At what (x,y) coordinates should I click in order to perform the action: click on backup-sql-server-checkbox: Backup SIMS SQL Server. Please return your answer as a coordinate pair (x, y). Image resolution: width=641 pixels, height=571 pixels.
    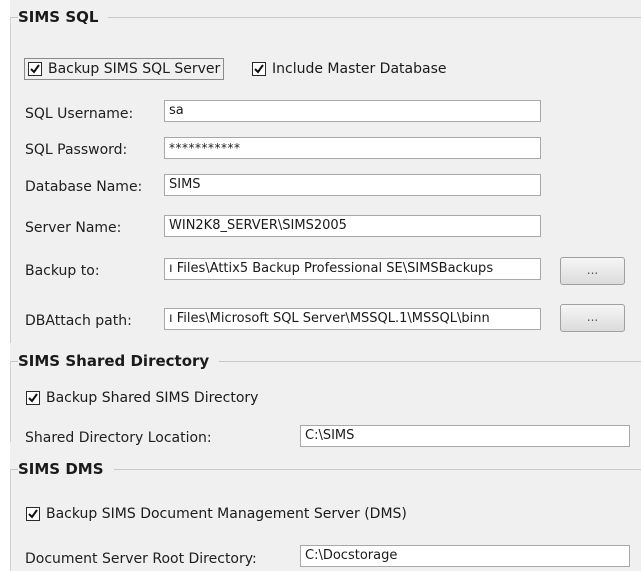
    Looking at the image, I should click on (124, 69).